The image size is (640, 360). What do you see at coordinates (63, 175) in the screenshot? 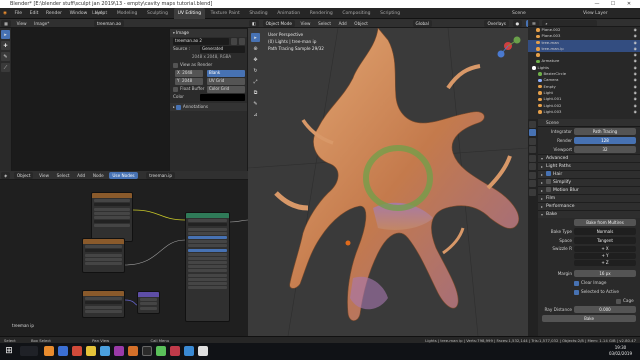
I see `node-menu-select: Select` at bounding box center [63, 175].